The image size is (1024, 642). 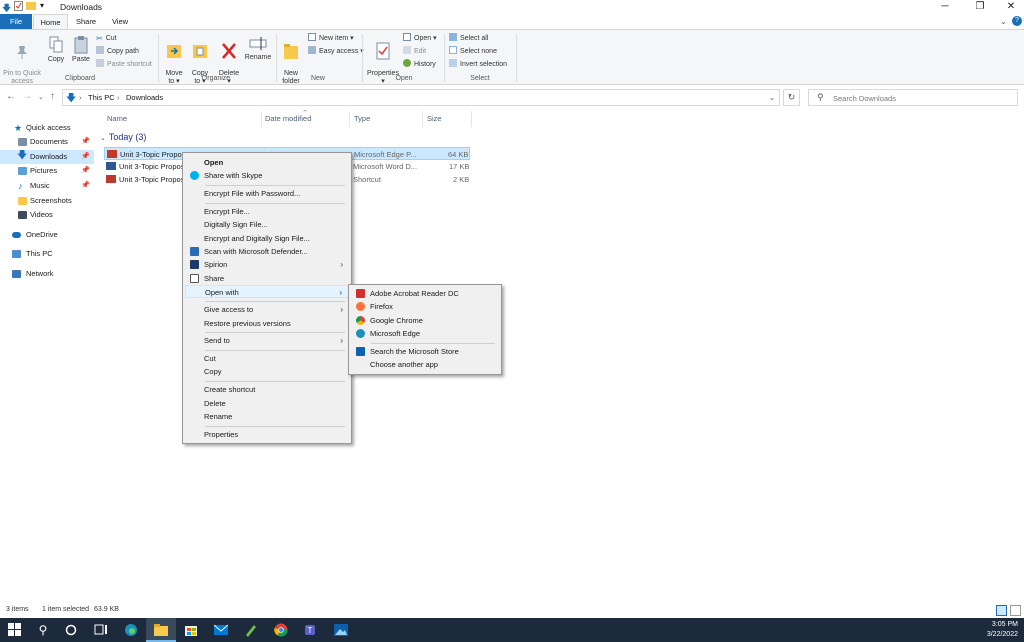 What do you see at coordinates (123, 137) in the screenshot?
I see `group-header: ⌄ Today (3)` at bounding box center [123, 137].